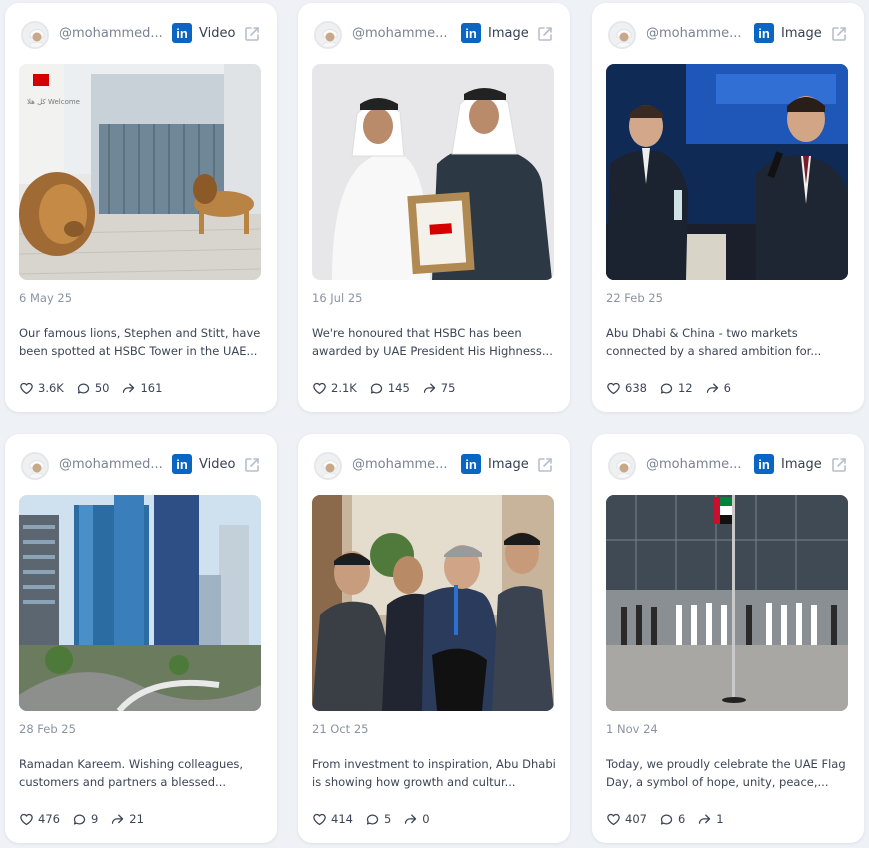 The width and height of the screenshot is (869, 848). I want to click on post-date: 28 Feb 25, so click(47, 729).